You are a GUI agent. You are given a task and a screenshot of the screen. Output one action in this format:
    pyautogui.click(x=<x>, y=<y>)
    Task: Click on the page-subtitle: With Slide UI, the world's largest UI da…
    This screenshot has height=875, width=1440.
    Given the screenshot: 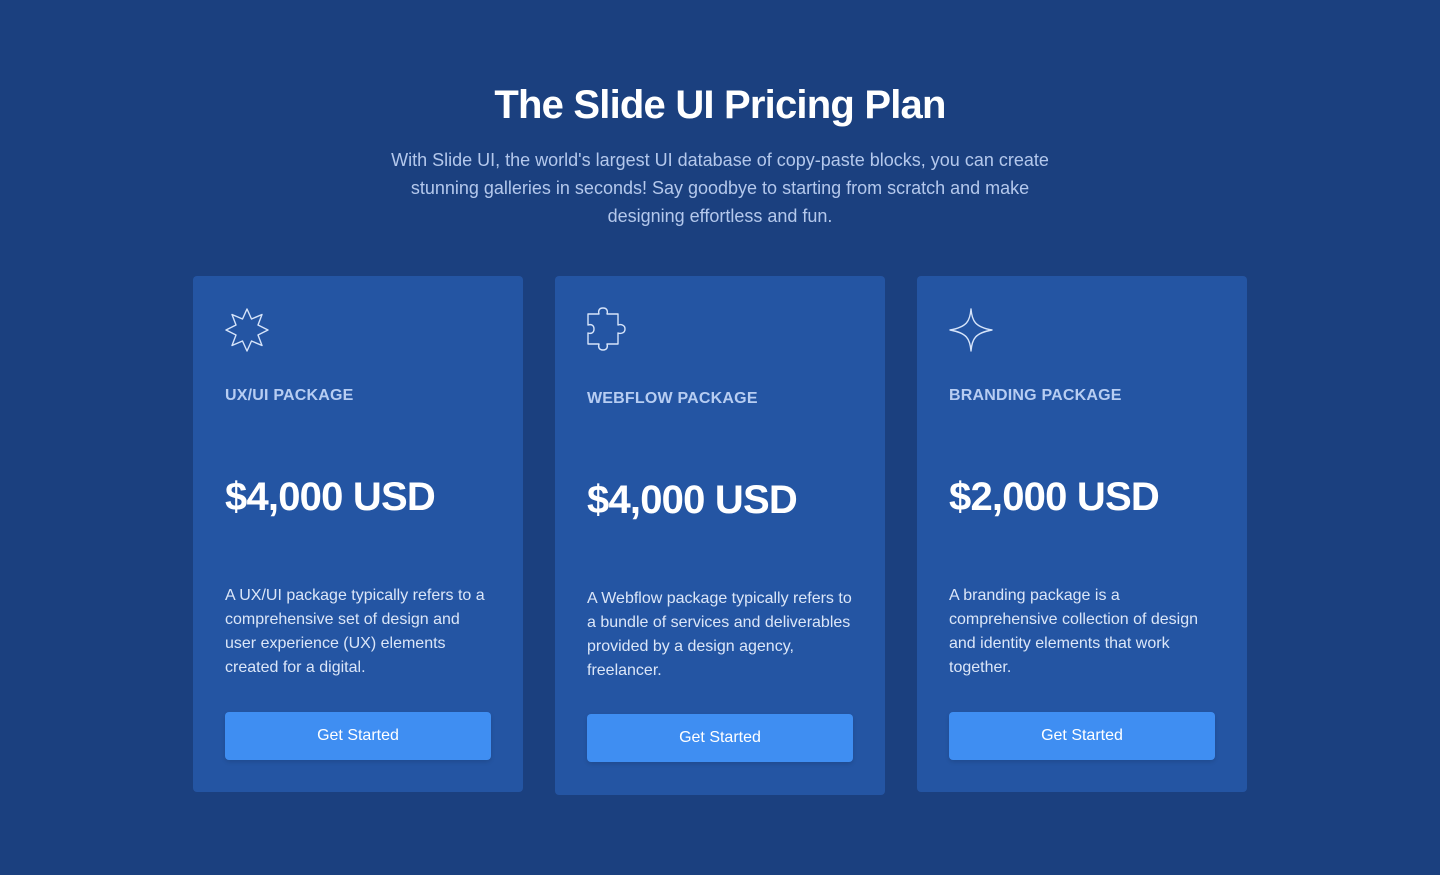 What is the action you would take?
    pyautogui.click(x=720, y=188)
    